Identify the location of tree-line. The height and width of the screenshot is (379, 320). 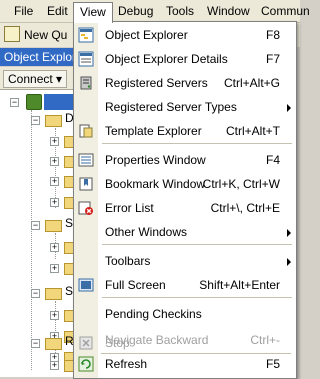
(31, 240).